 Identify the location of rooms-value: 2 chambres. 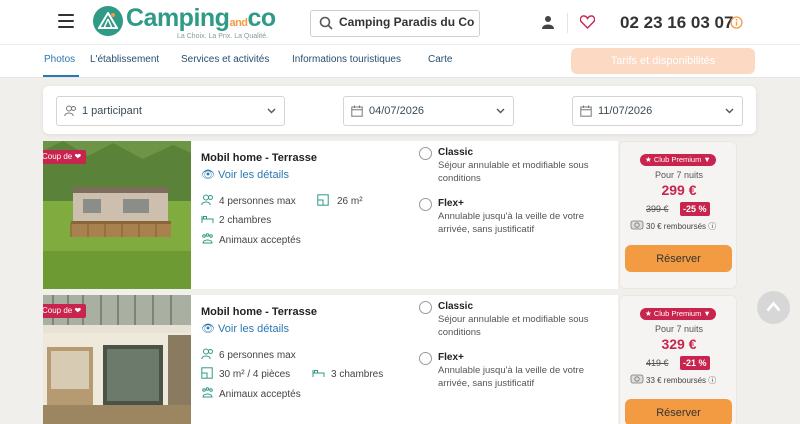
(245, 220).